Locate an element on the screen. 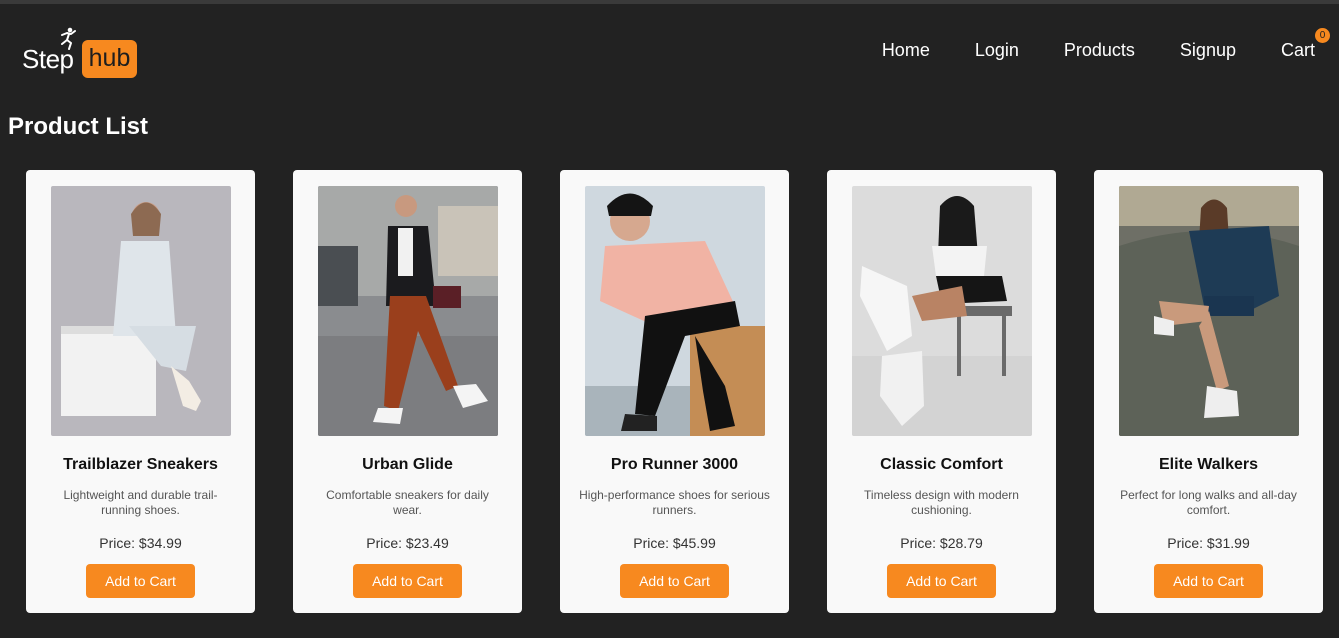  nav-login-link: Login is located at coordinates (997, 50).